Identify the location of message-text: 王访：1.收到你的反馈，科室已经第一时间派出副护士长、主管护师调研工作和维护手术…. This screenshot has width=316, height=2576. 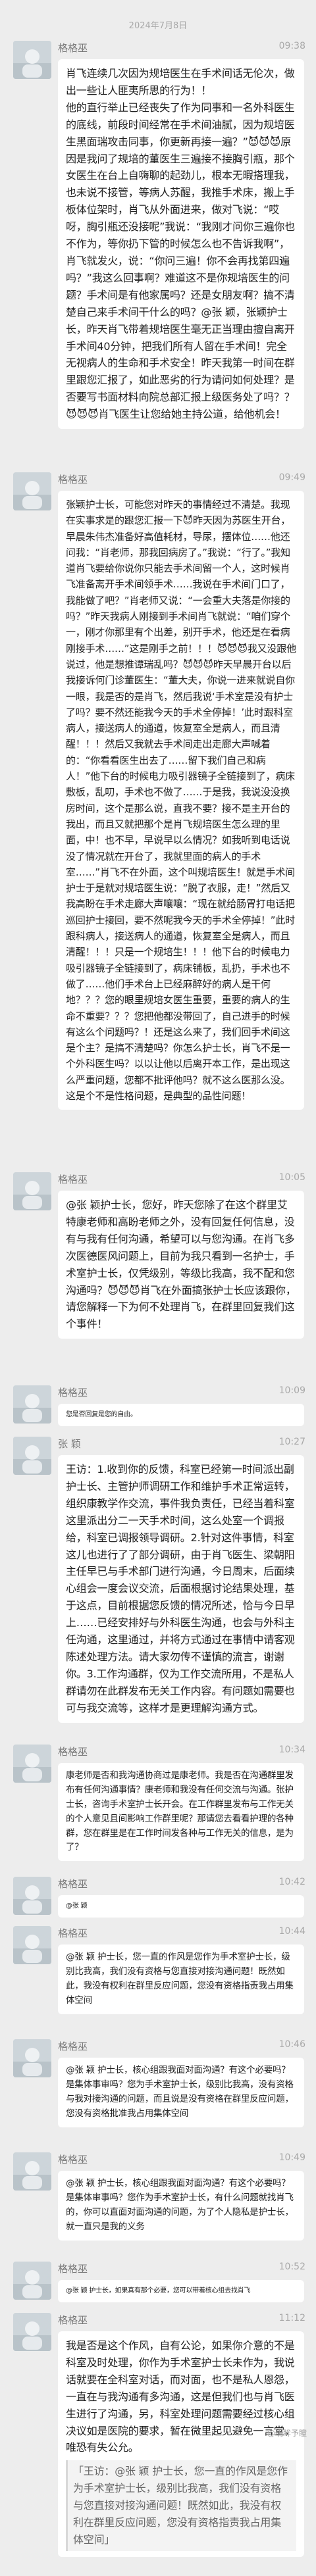
(180, 1588).